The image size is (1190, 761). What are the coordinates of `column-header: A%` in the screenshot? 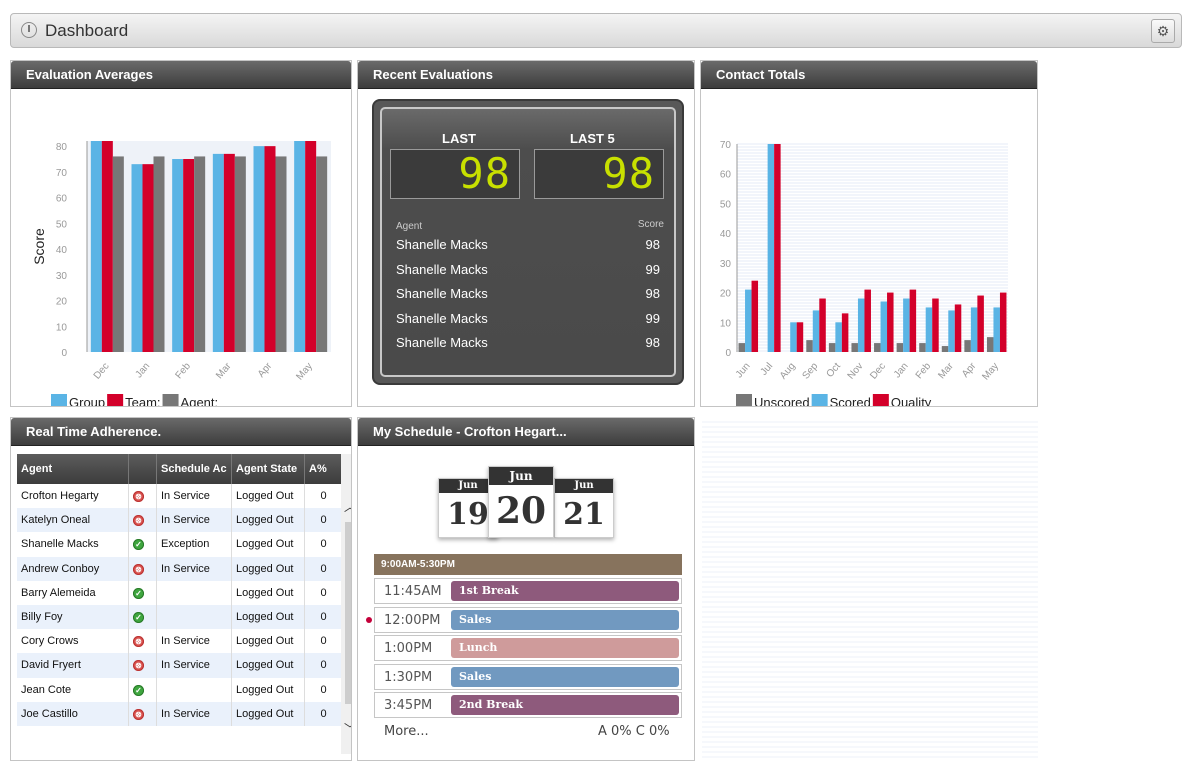 It's located at (323, 469).